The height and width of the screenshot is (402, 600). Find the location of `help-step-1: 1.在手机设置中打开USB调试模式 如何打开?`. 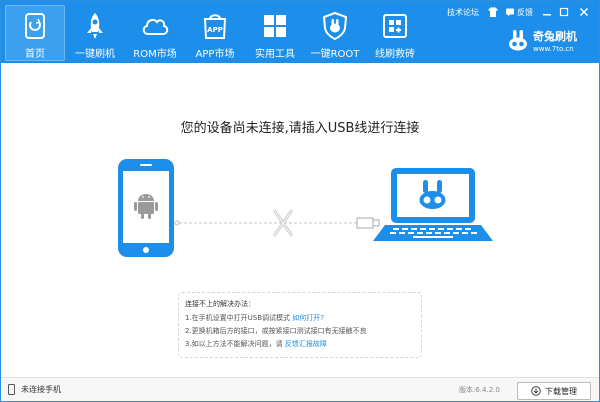

help-step-1: 1.在手机设置中打开USB调试模式 如何打开? is located at coordinates (254, 318).